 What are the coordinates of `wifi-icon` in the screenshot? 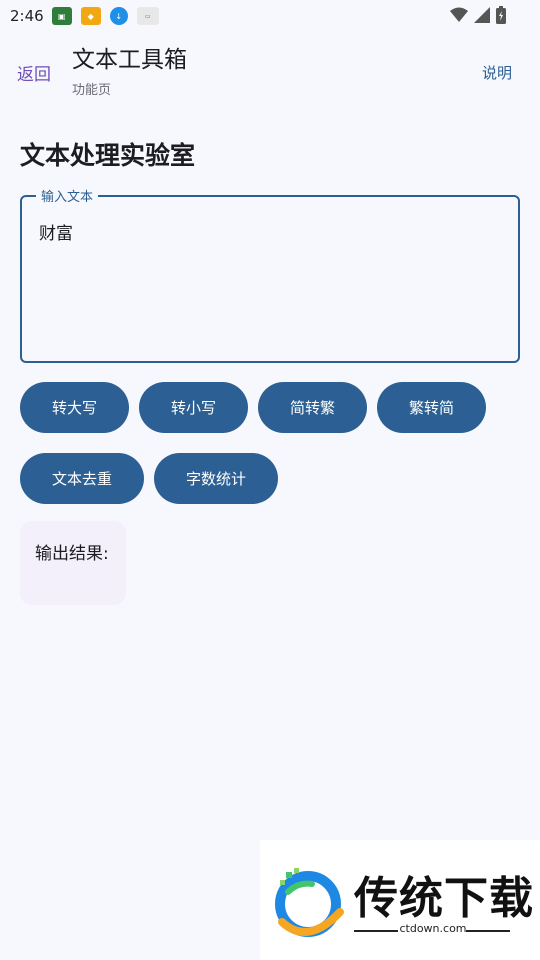 It's located at (459, 14).